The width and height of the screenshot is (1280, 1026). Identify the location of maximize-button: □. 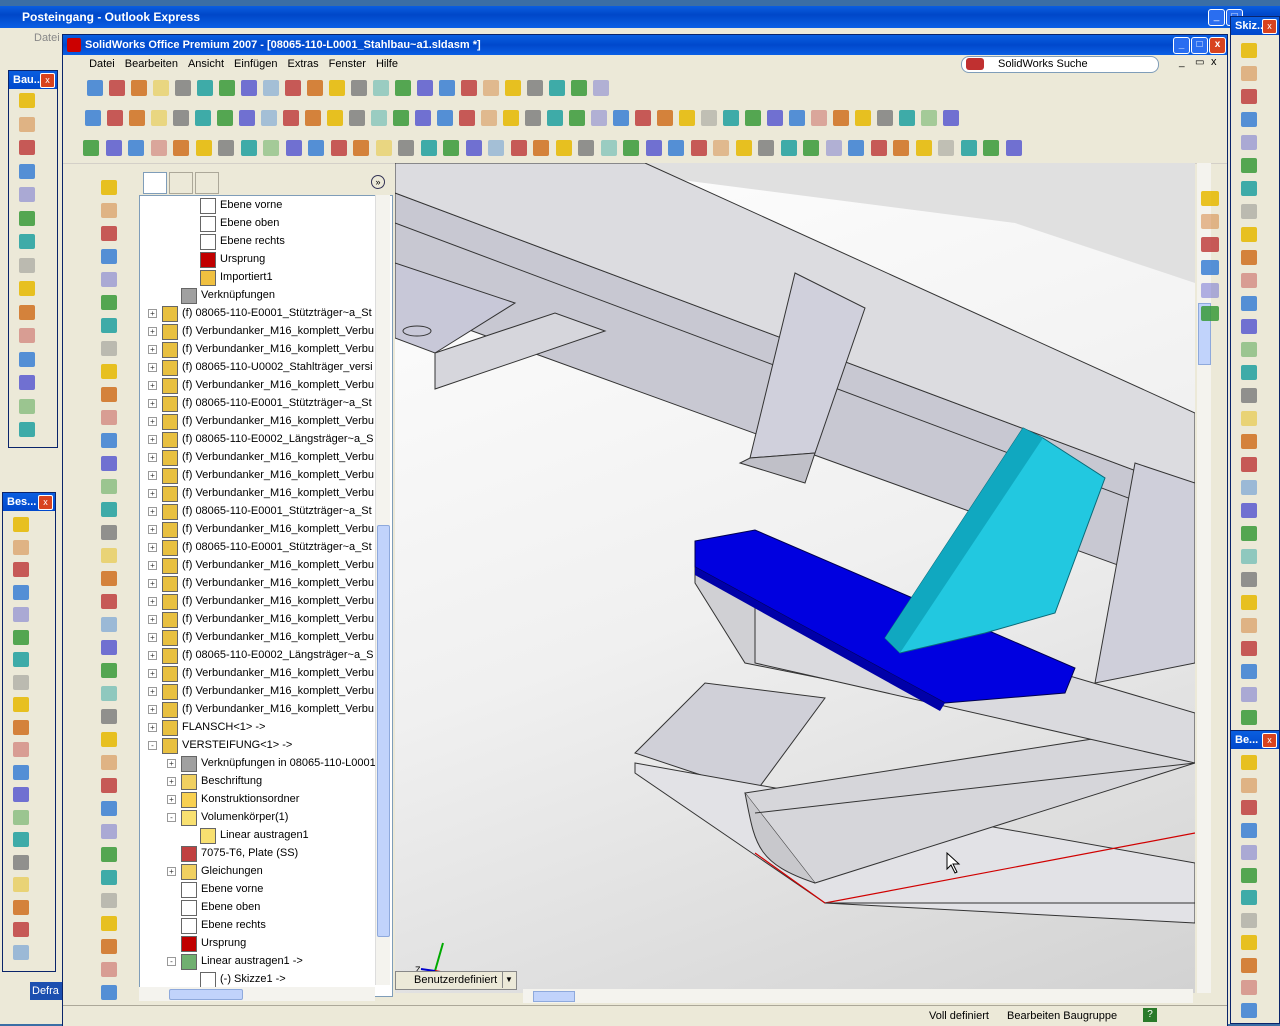
(1199, 45).